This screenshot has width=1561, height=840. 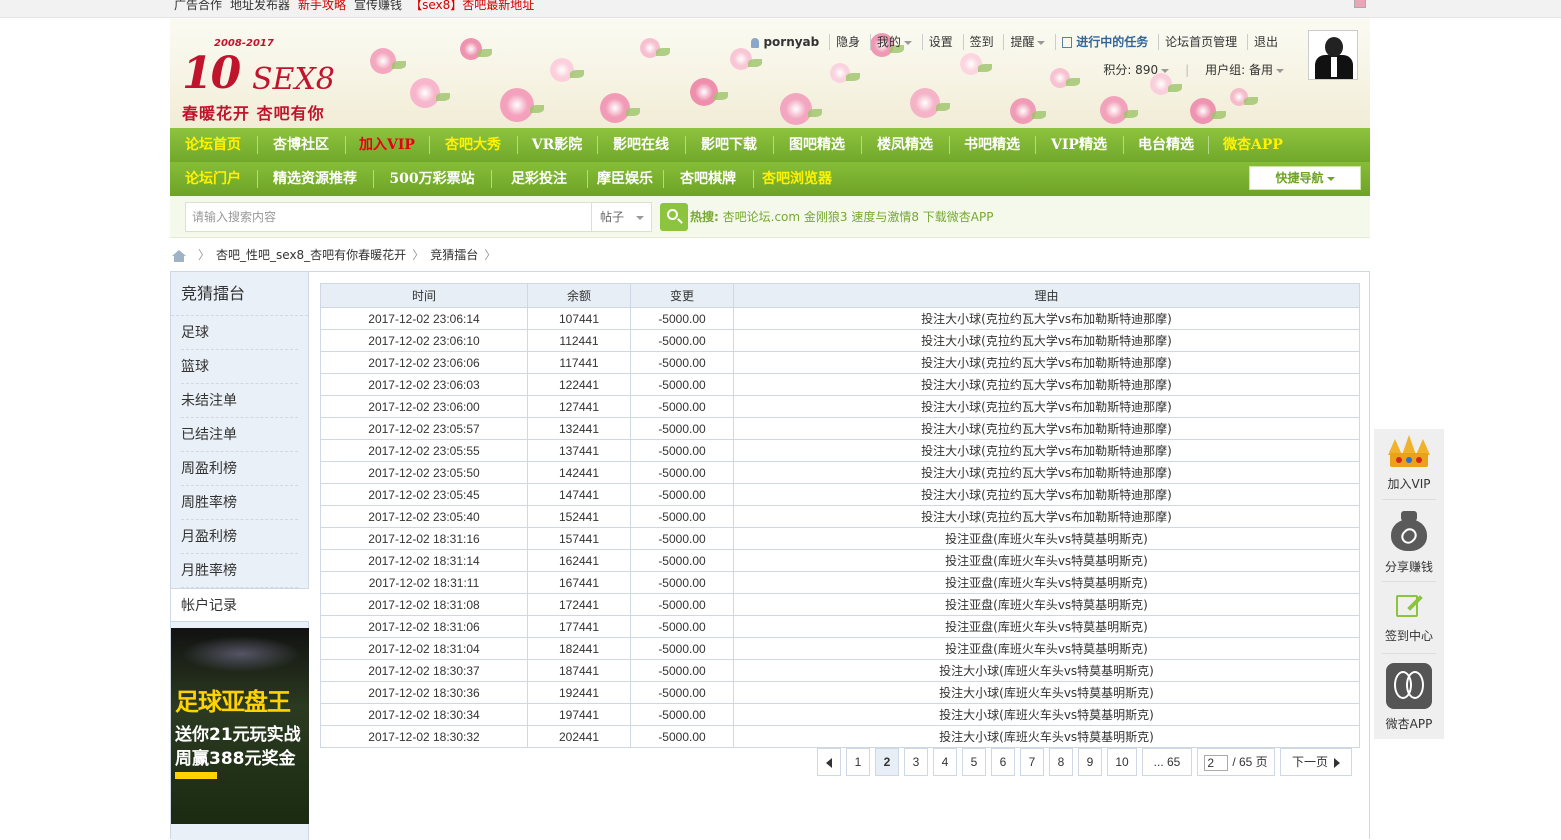 What do you see at coordinates (387, 145) in the screenshot?
I see `main-nav-item: 加入VIP` at bounding box center [387, 145].